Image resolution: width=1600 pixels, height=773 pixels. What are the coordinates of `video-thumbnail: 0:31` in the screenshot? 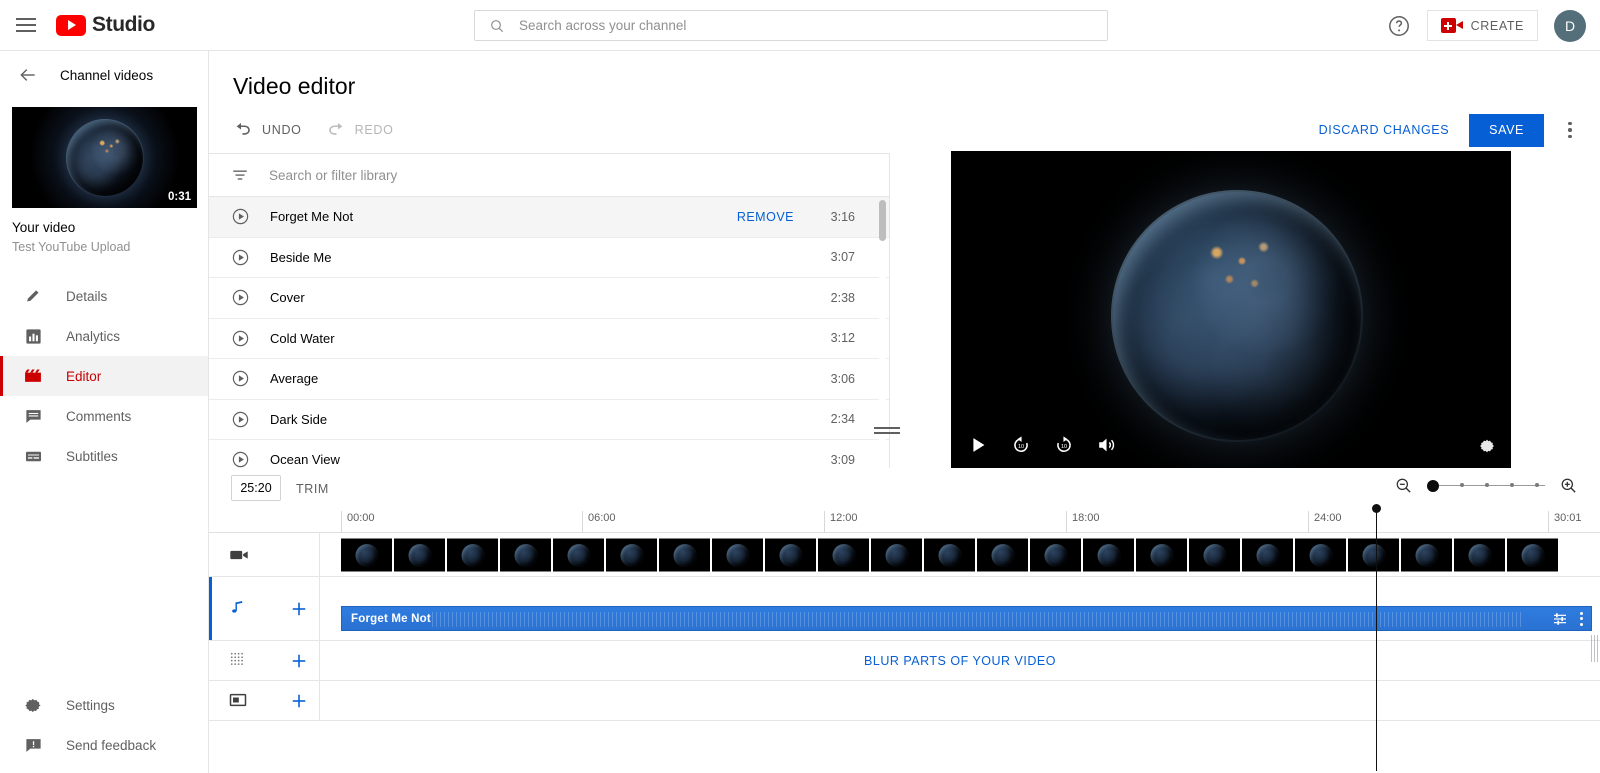 It's located at (104, 157).